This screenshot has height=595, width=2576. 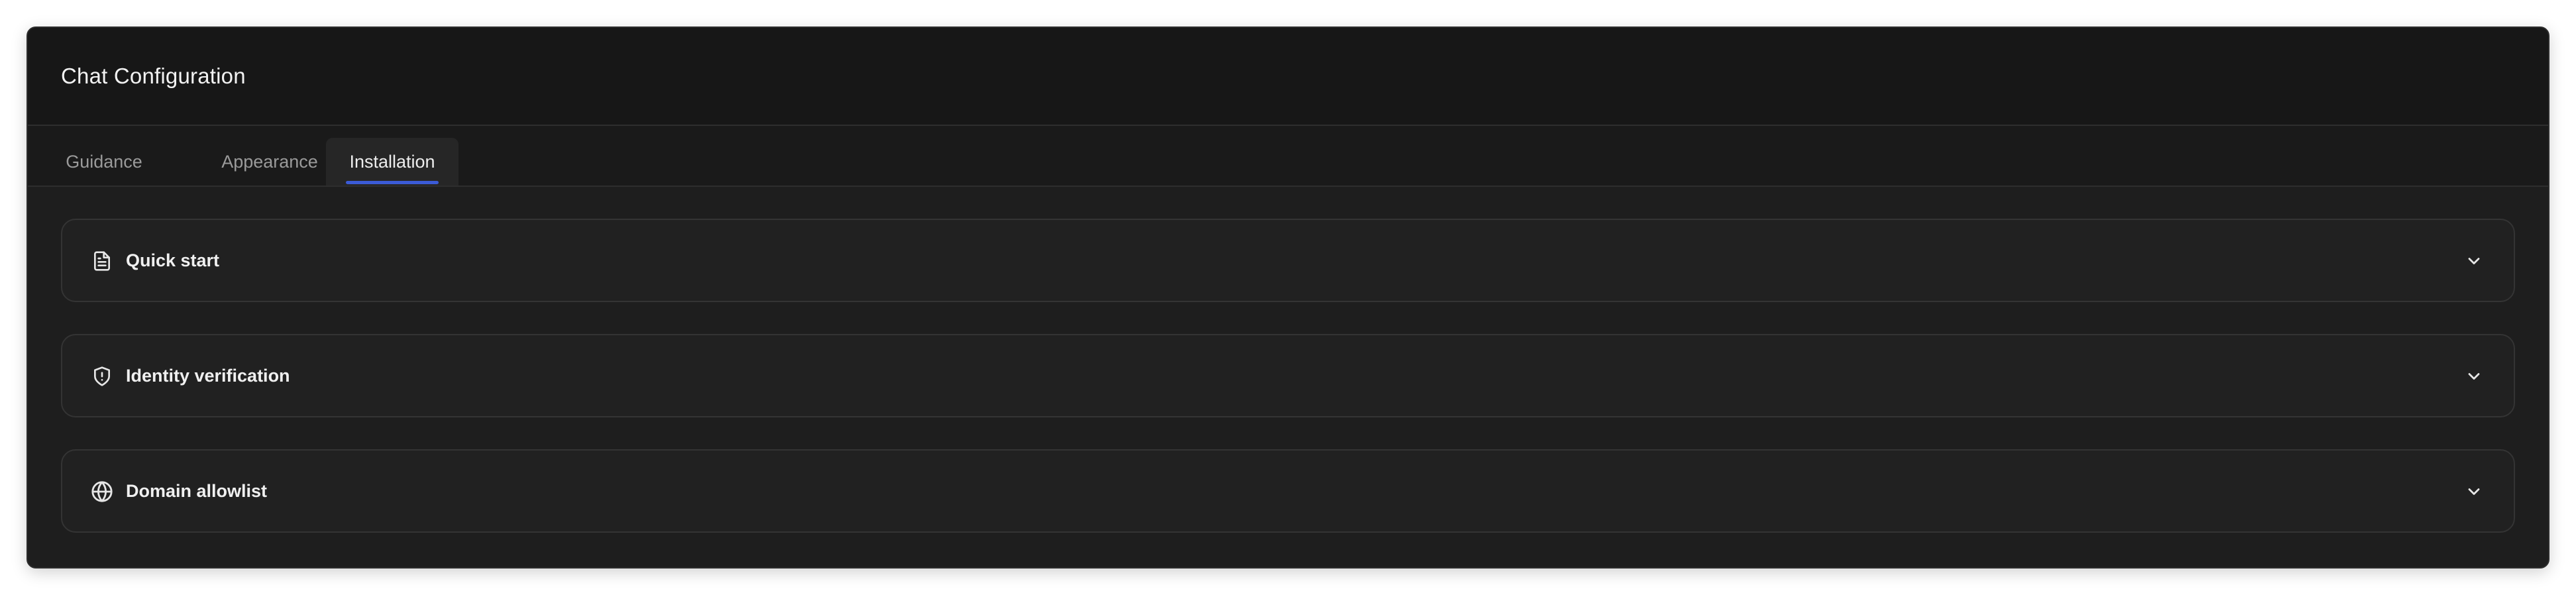 What do you see at coordinates (102, 492) in the screenshot?
I see `globe-icon` at bounding box center [102, 492].